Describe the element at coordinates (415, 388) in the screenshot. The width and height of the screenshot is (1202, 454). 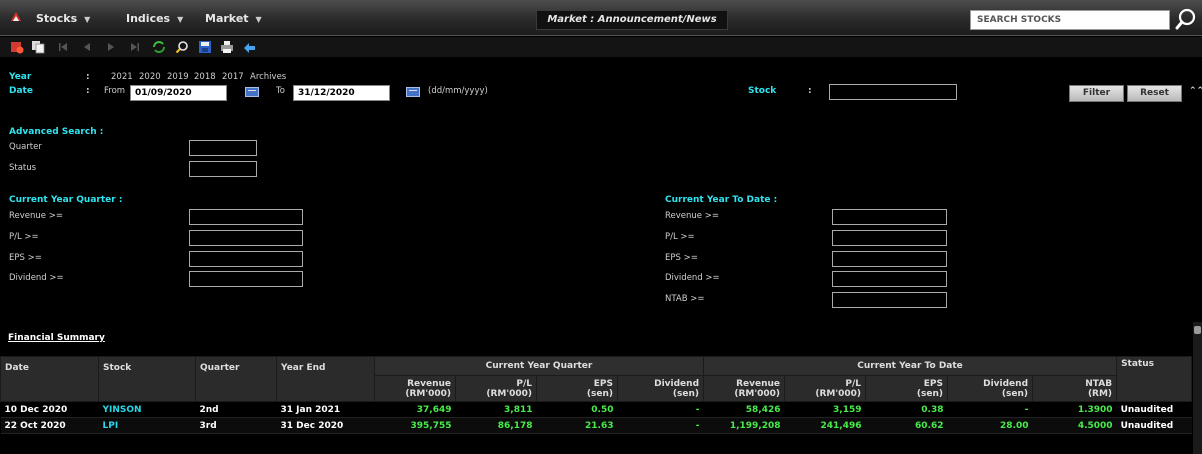
I see `col-q-revenue: Revenue (RM'000)` at that location.